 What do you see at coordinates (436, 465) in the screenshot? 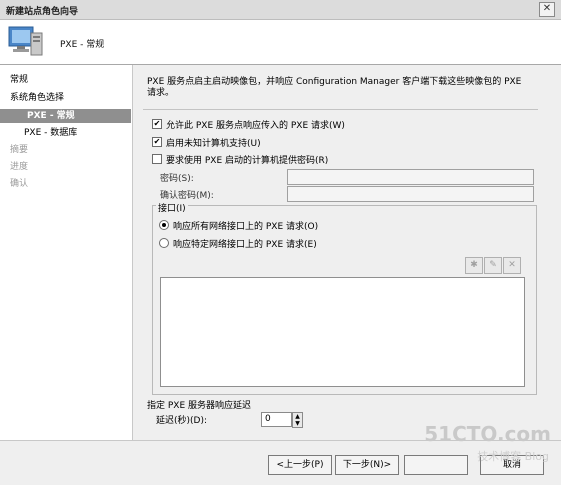
I see `finish-button` at bounding box center [436, 465].